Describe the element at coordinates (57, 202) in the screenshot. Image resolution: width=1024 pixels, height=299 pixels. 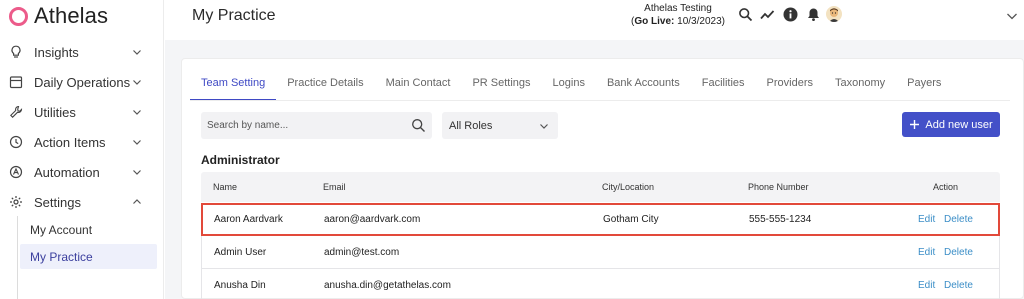
I see `sidebar-item-label: Settings` at that location.